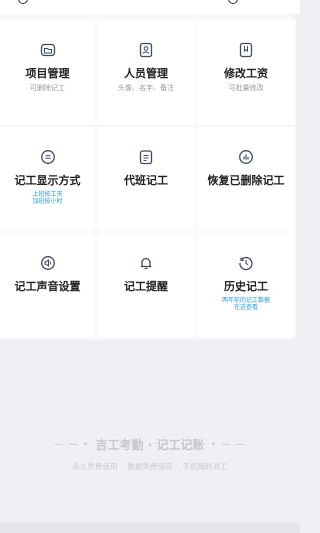  What do you see at coordinates (95, 466) in the screenshot?
I see `slogan: 永久免费使用` at bounding box center [95, 466].